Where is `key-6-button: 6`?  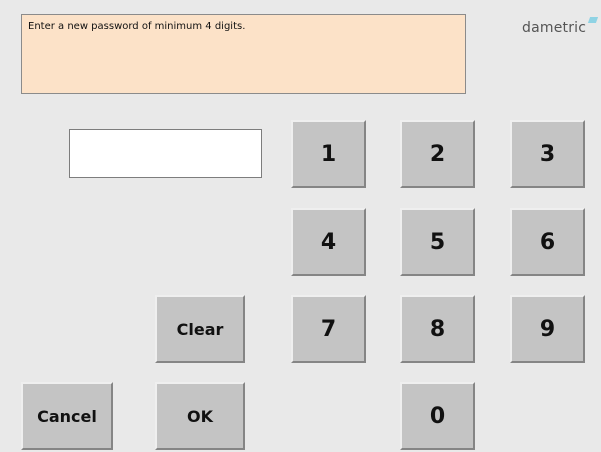
key-6-button: 6 is located at coordinates (547, 242).